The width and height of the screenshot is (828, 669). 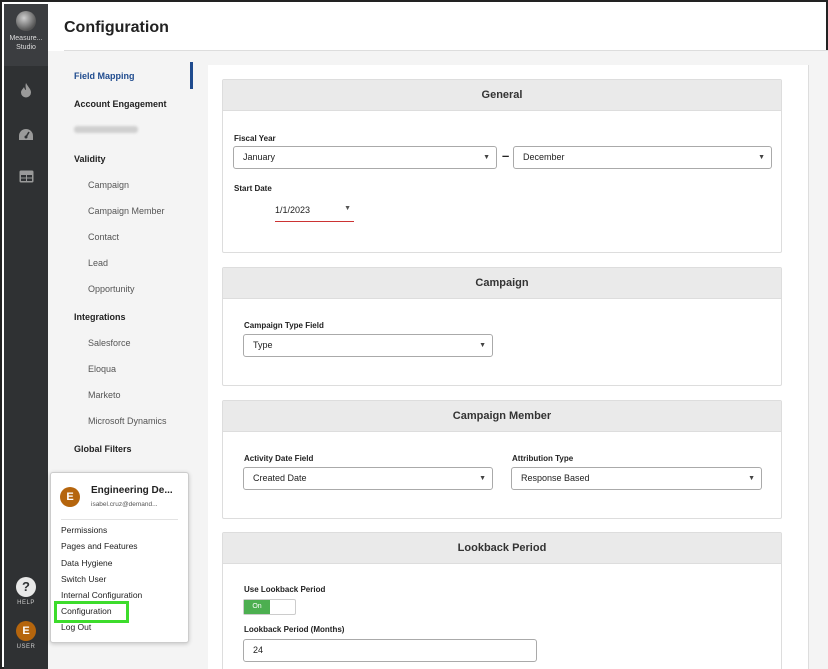 I want to click on start-date-label: Start Date, so click(x=253, y=188).